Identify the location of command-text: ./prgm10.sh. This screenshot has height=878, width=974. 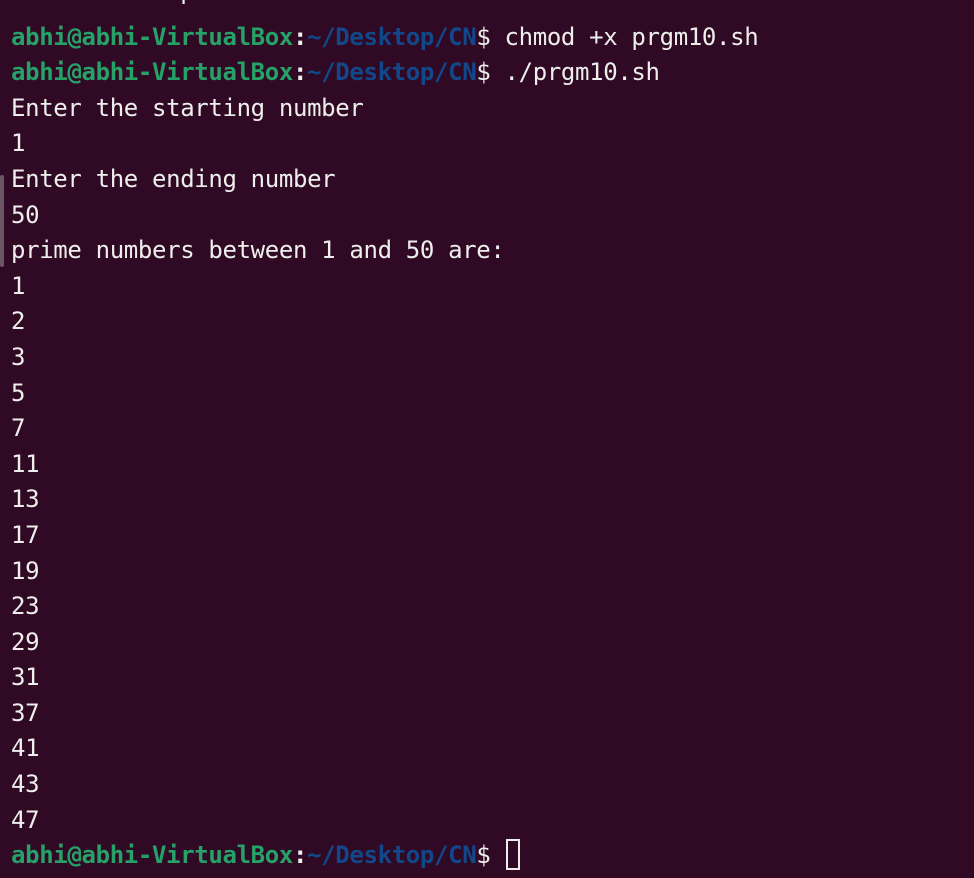
(582, 72).